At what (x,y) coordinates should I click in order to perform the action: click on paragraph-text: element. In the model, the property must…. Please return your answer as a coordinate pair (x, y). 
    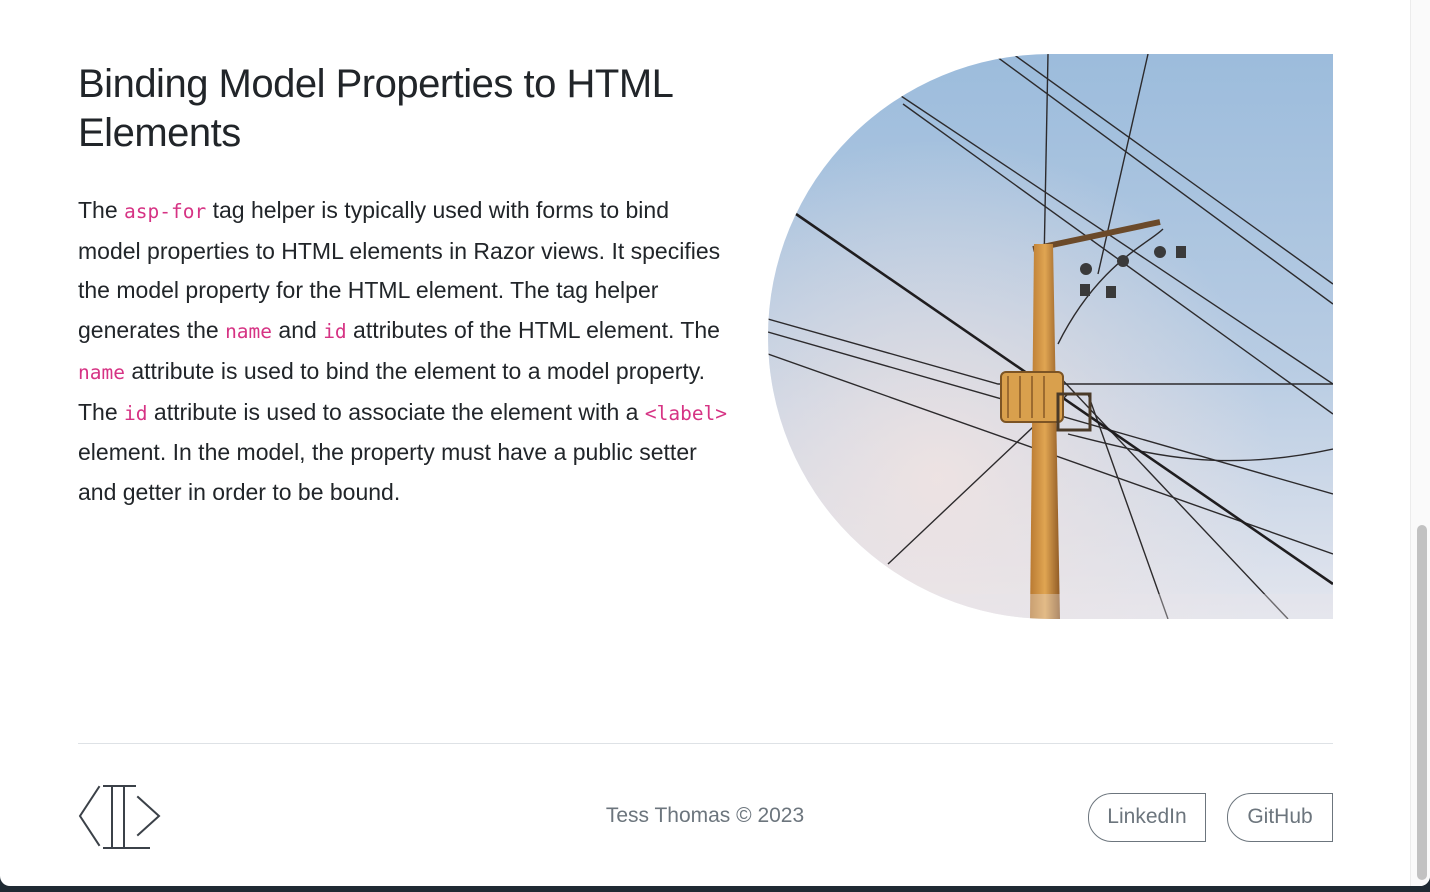
    Looking at the image, I should click on (387, 472).